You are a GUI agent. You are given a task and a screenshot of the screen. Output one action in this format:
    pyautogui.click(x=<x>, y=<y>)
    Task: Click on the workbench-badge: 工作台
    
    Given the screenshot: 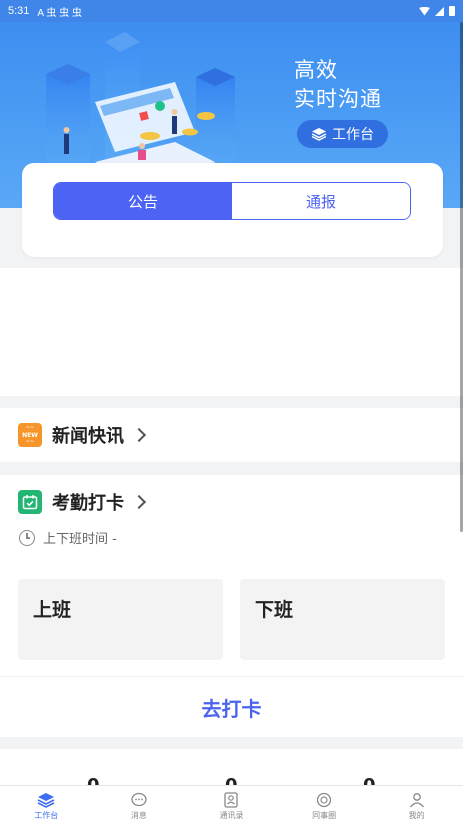 What is the action you would take?
    pyautogui.click(x=342, y=134)
    